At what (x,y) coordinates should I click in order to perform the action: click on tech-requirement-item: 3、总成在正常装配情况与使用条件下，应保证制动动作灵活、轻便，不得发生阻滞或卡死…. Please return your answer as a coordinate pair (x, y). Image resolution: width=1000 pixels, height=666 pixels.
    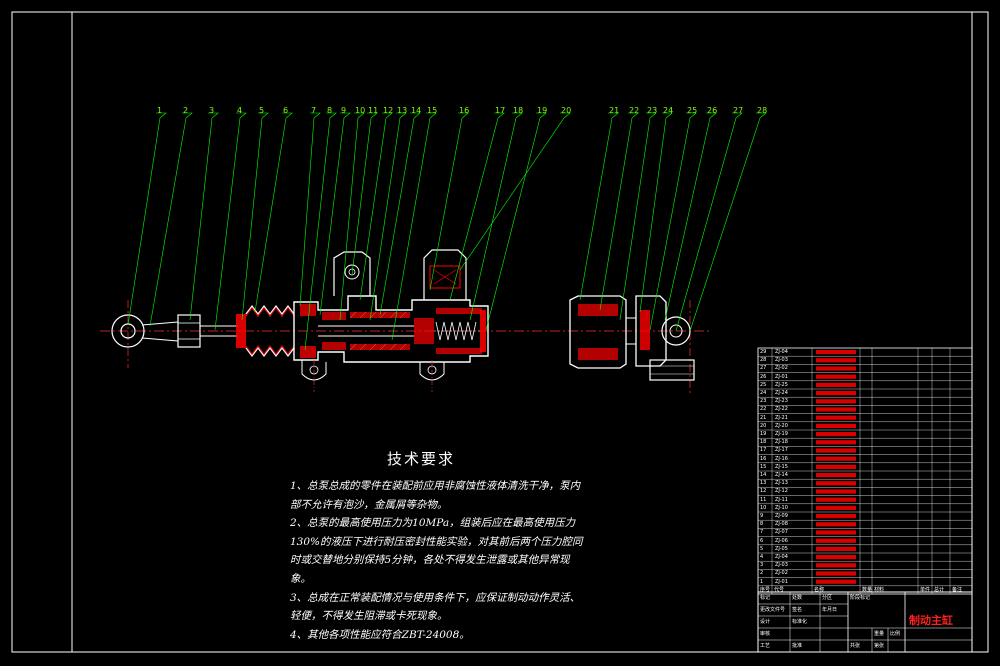
    Looking at the image, I should click on (435, 607).